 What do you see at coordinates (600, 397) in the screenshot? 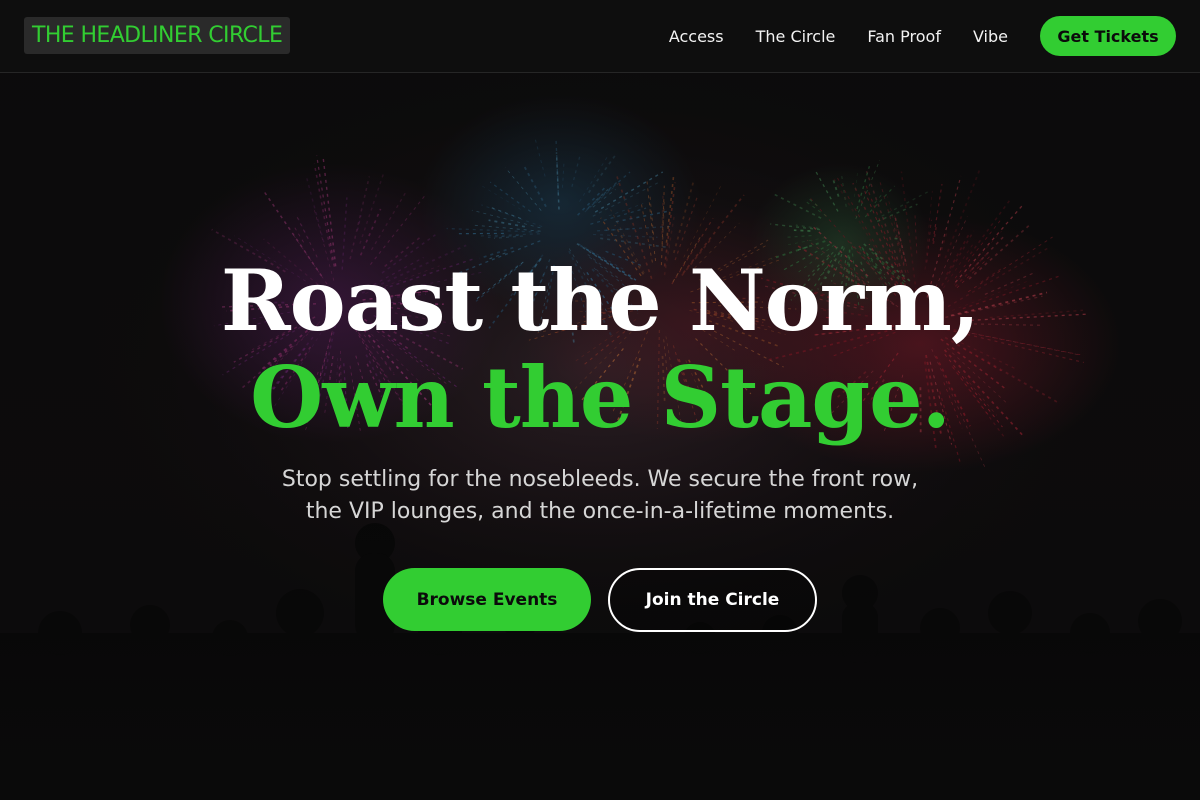
I see `hero-headline-line2: Own the Stage.` at bounding box center [600, 397].